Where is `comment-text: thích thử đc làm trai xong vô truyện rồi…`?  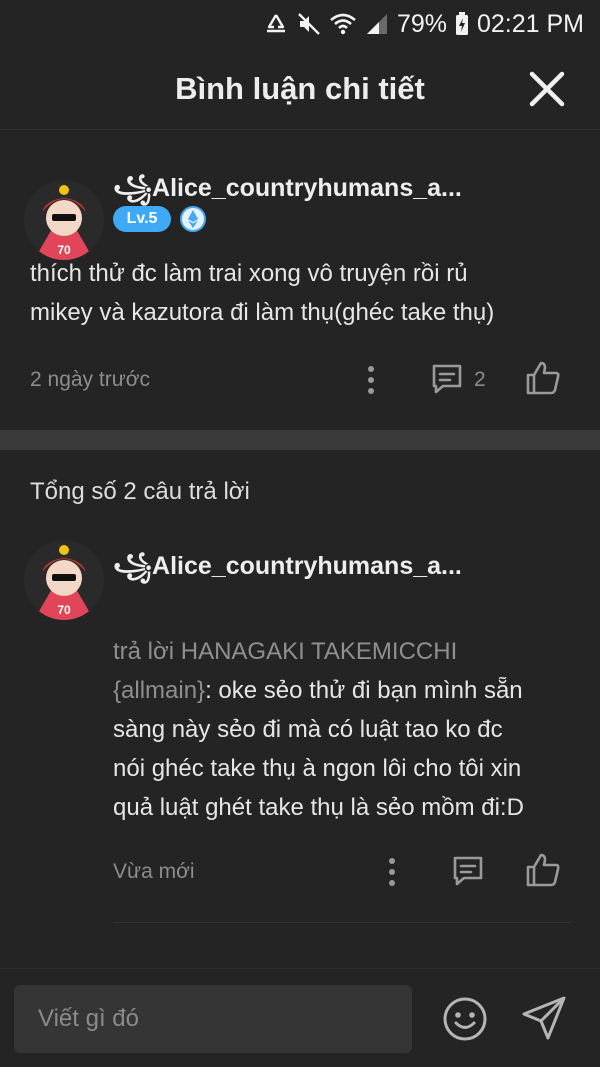 comment-text: thích thử đc làm trai xong vô truyện rồi… is located at coordinates (262, 293).